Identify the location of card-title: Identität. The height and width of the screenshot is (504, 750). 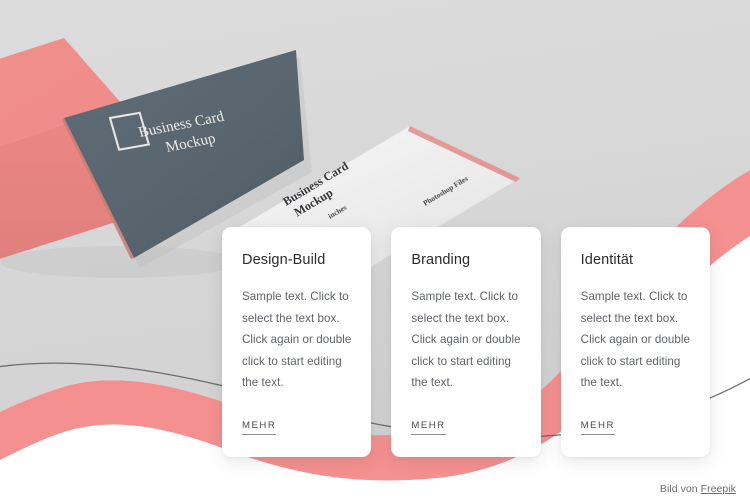
(607, 260).